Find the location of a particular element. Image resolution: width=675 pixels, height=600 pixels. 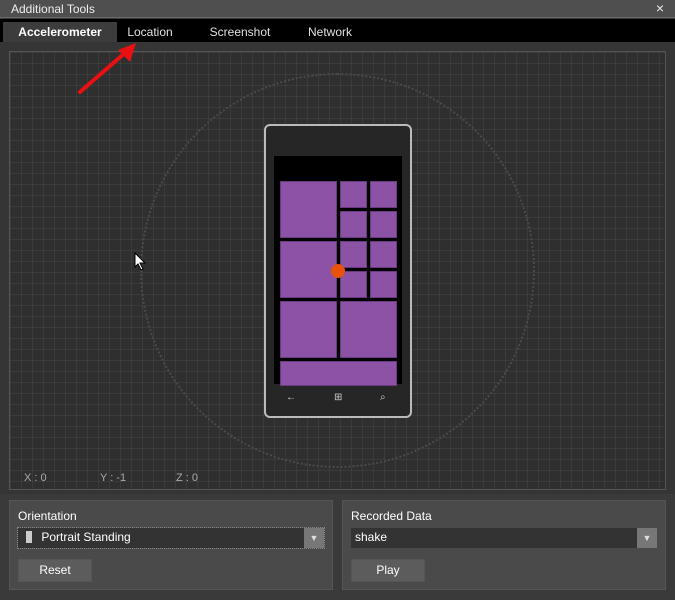

recorded-data-panel: Recorded Data shake ▼ Play is located at coordinates (504, 545).